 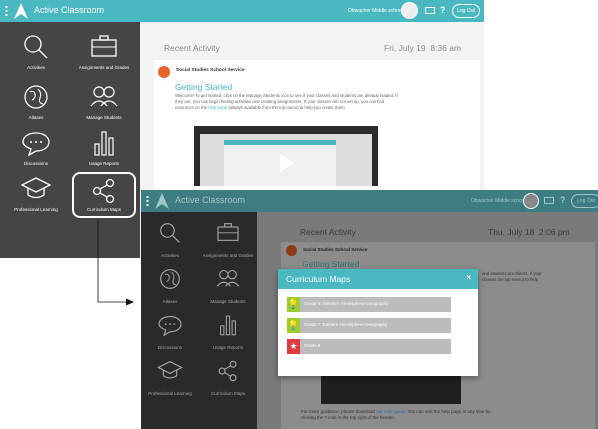 I want to click on tutorial-video, so click(x=286, y=156).